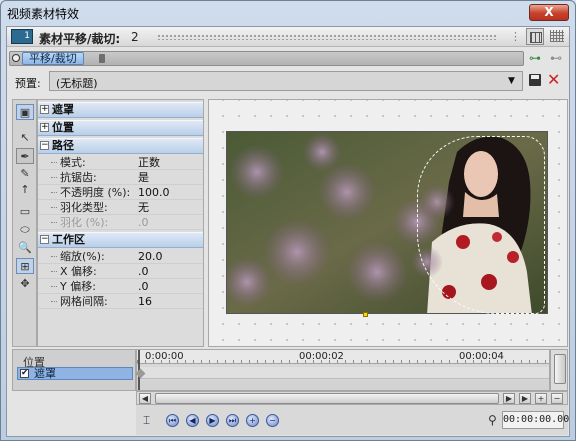  What do you see at coordinates (170, 192) in the screenshot?
I see `prop-value: 100.0` at bounding box center [170, 192].